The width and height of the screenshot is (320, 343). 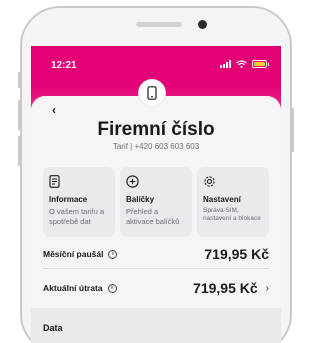 I want to click on signal-icon, so click(x=225, y=64).